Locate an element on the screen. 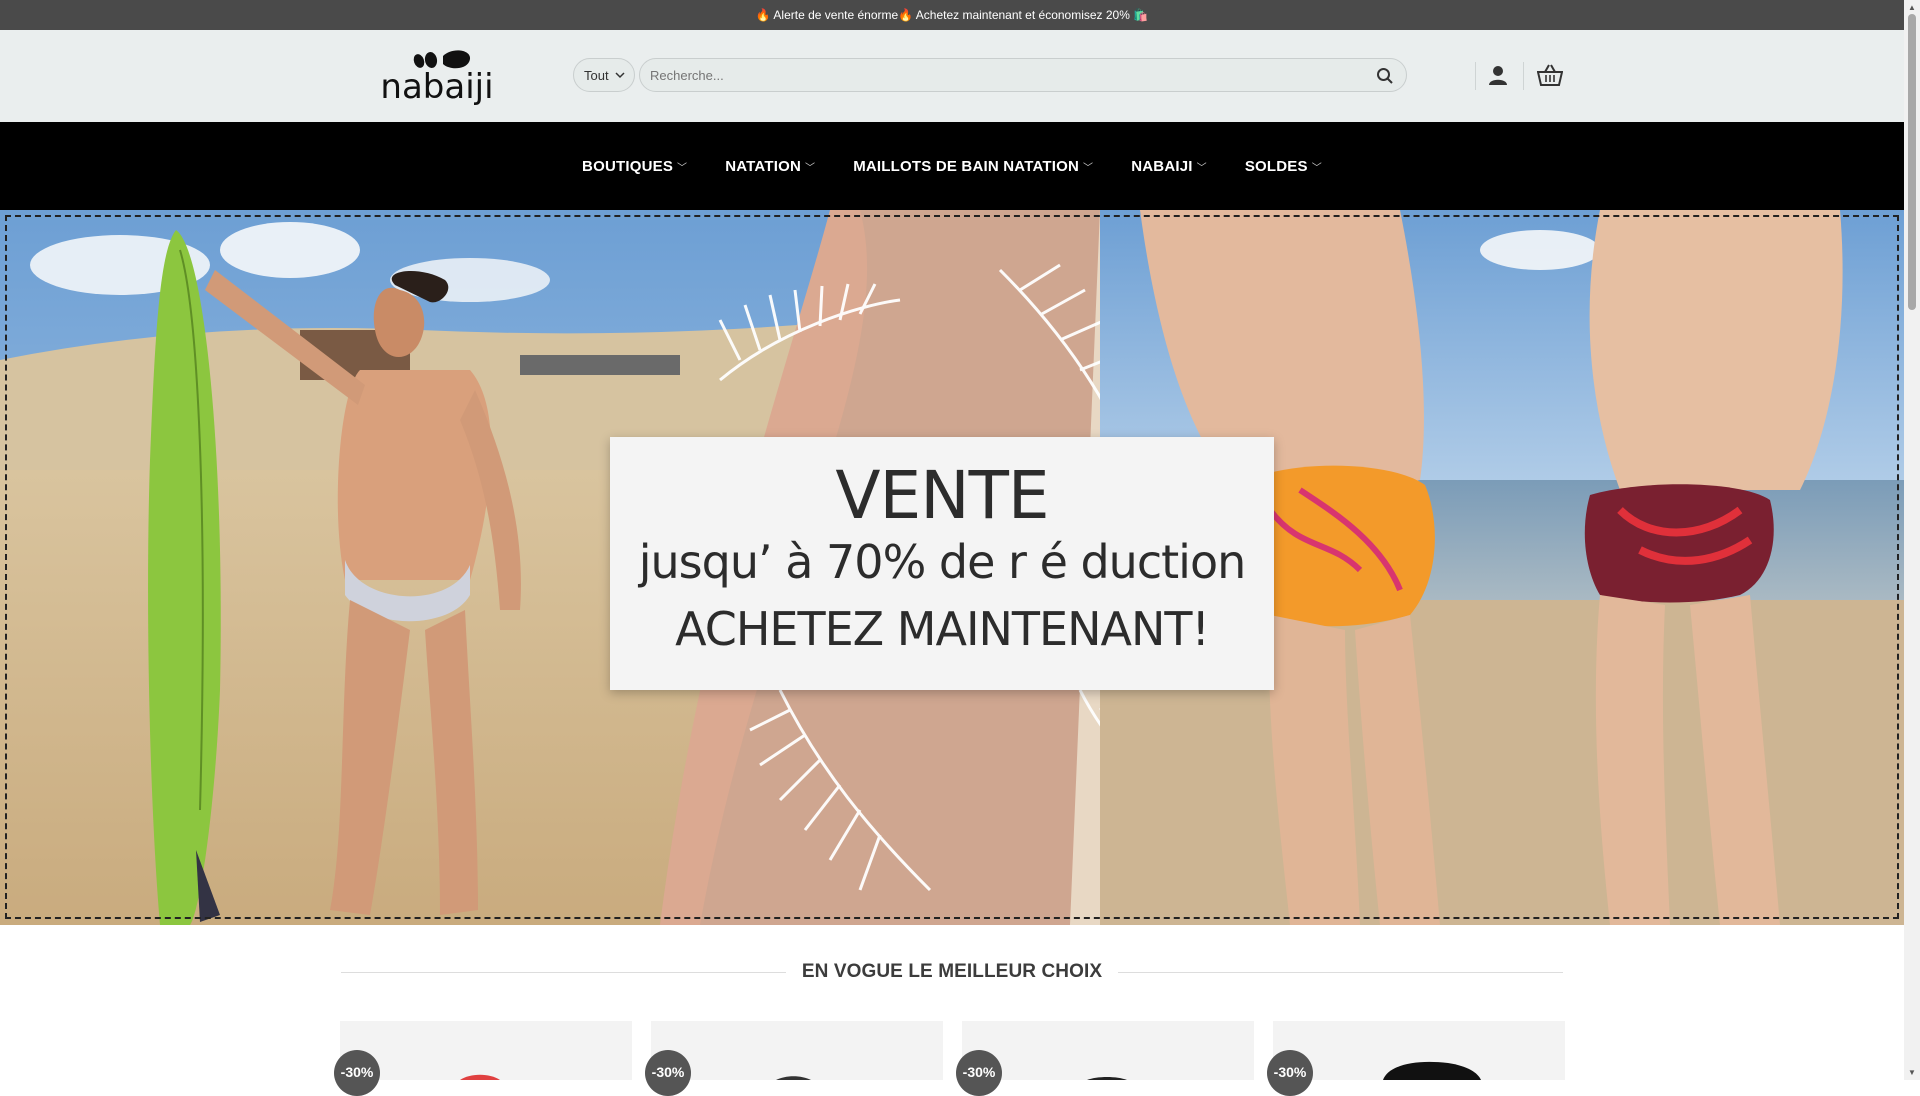  nav-item-label: SOLDES is located at coordinates (1276, 166).